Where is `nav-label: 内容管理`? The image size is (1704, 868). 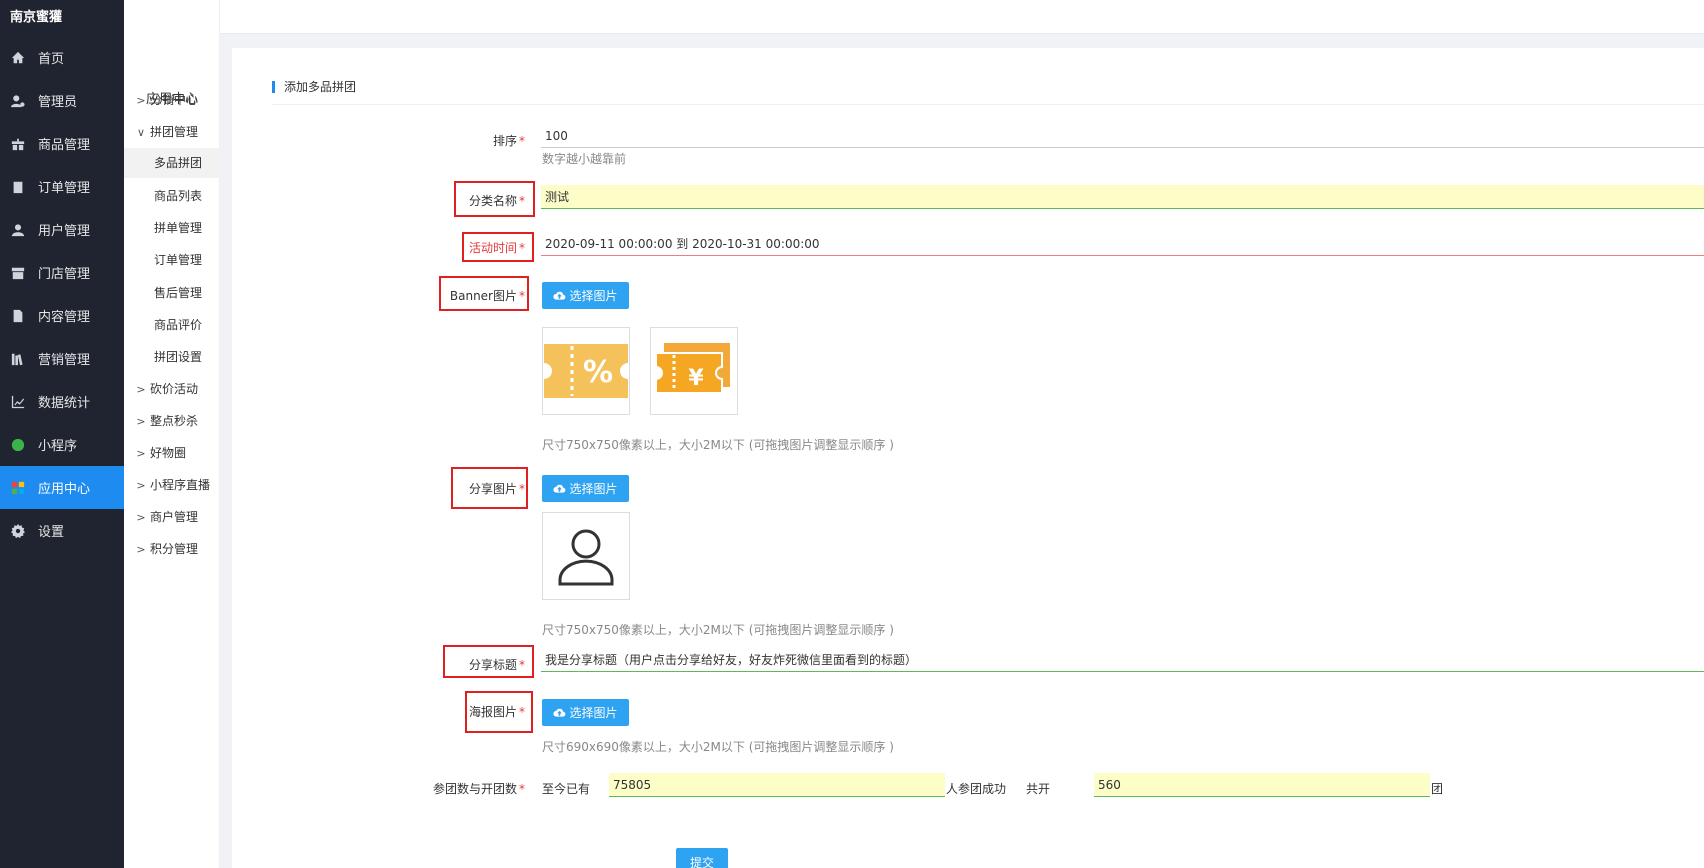 nav-label: 内容管理 is located at coordinates (64, 317).